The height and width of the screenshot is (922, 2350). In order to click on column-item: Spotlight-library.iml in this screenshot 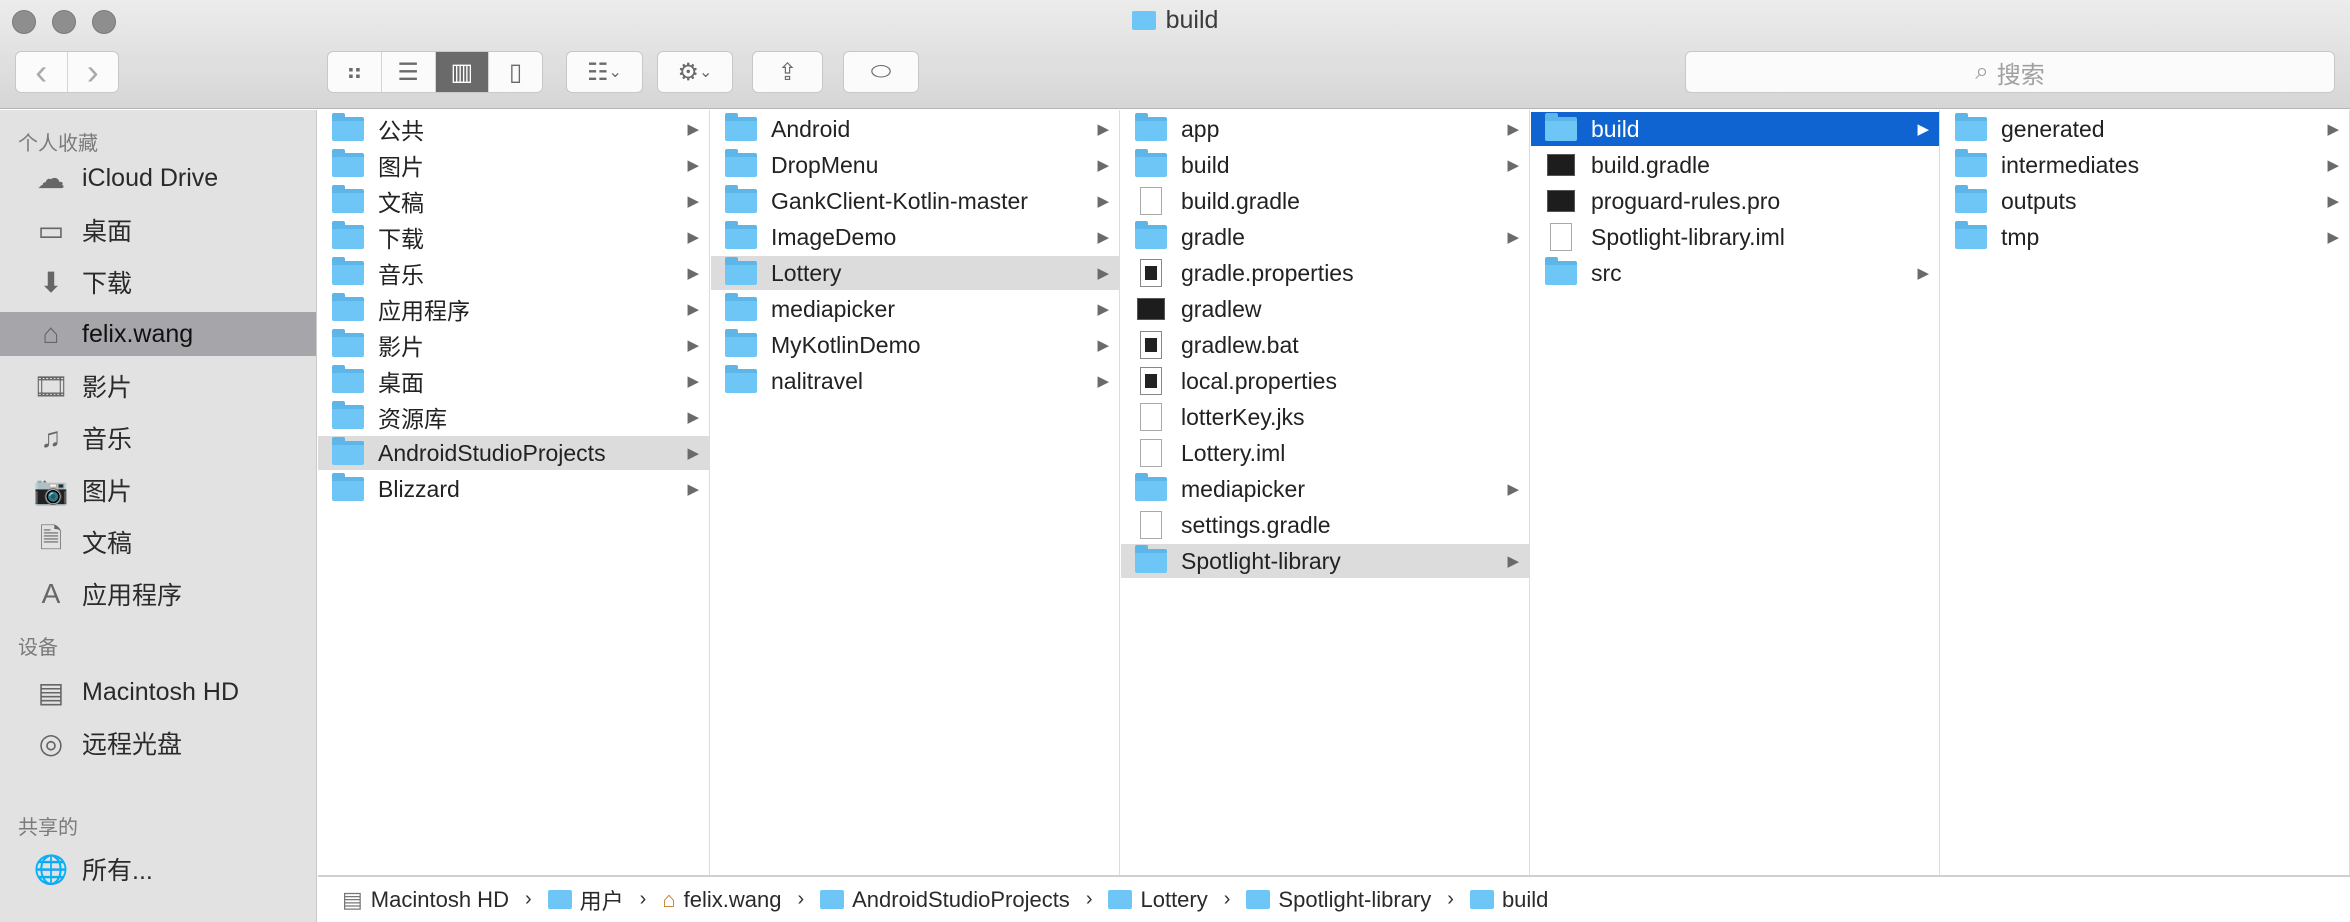, I will do `click(1735, 237)`.